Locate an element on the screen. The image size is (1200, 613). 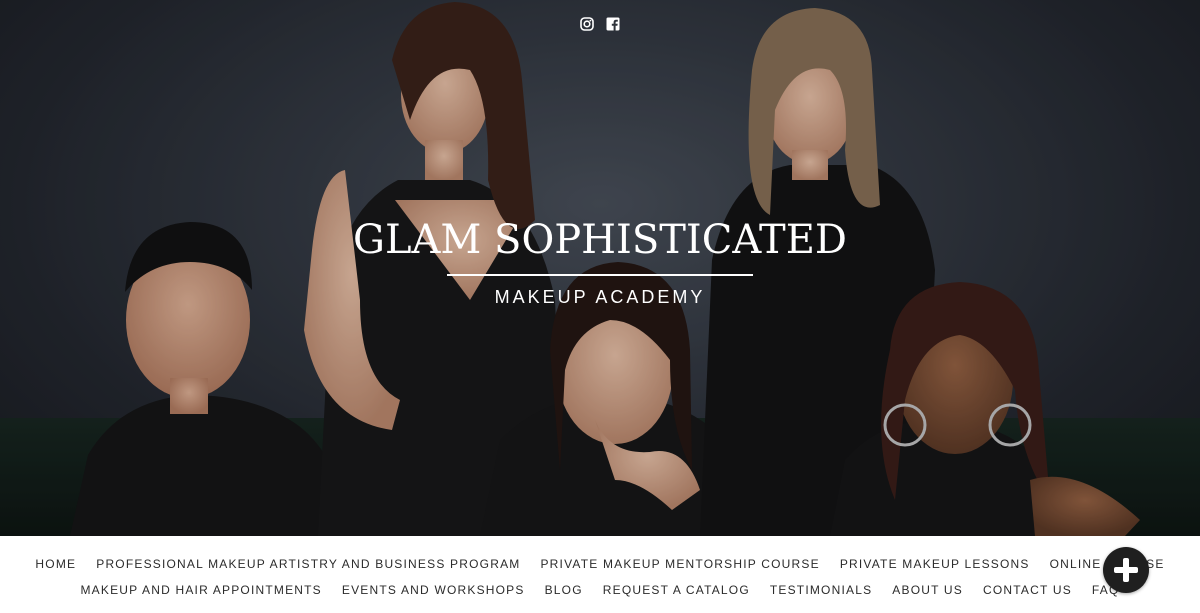
nav-link-contact-us: CONTACT US is located at coordinates (1027, 590).